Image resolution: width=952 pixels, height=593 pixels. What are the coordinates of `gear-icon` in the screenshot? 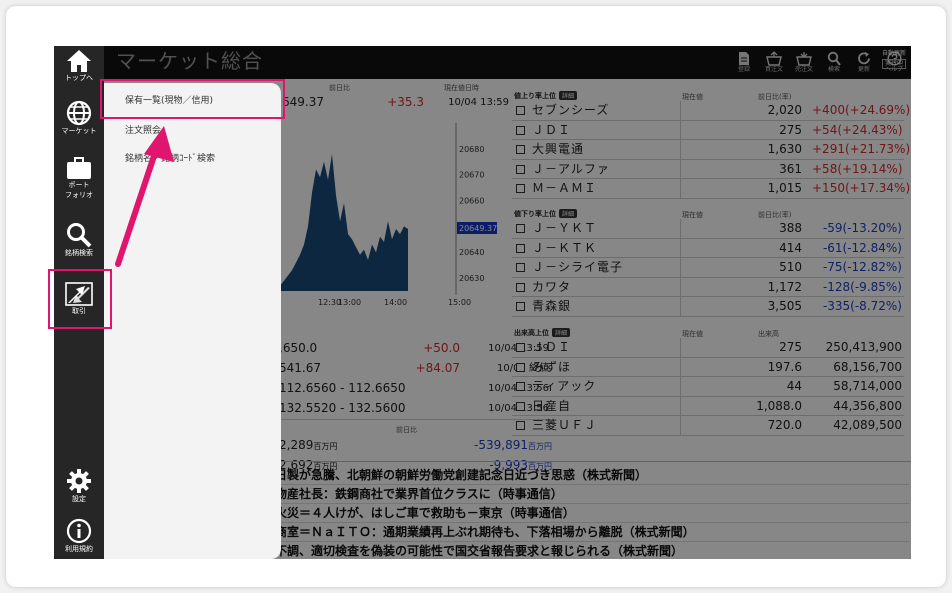 It's located at (79, 481).